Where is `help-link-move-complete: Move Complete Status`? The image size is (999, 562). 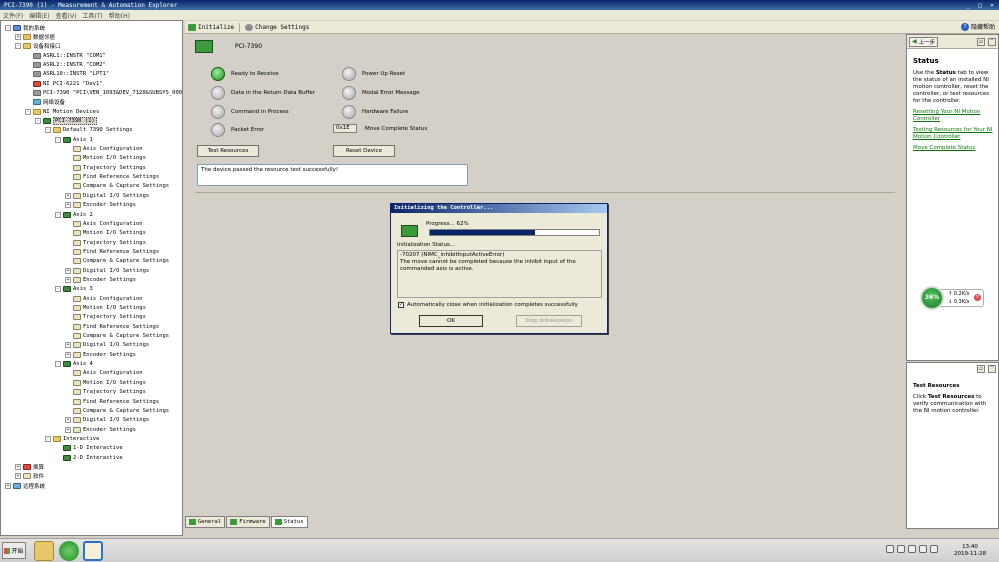
help-link-move-complete: Move Complete Status is located at coordinates (953, 148).